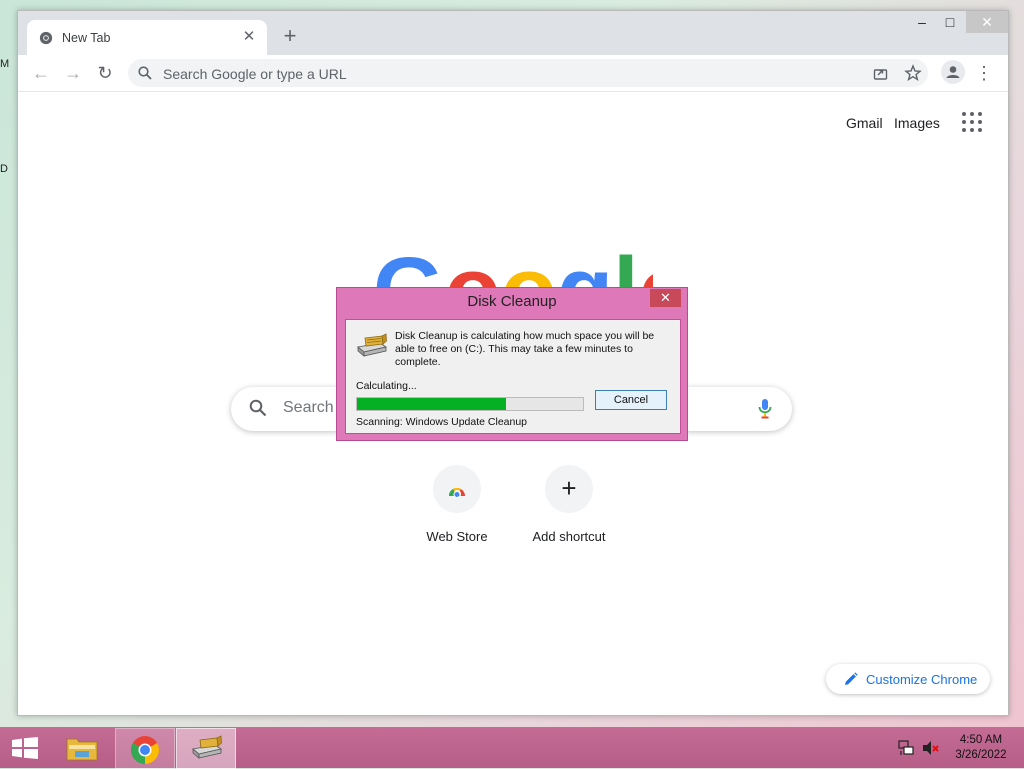 The image size is (1024, 769). What do you see at coordinates (147, 37) in the screenshot?
I see `tab-new-tab: New Tab ✕` at bounding box center [147, 37].